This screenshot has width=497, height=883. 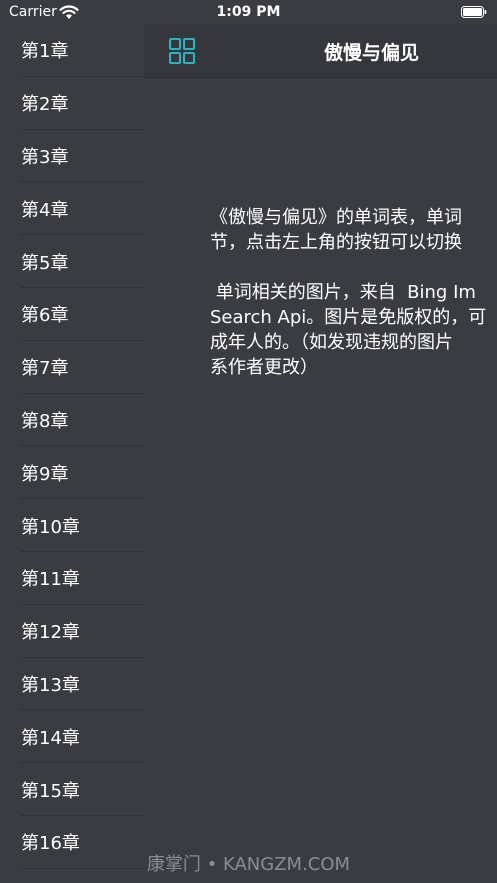 What do you see at coordinates (182, 51) in the screenshot?
I see `grid-icon` at bounding box center [182, 51].